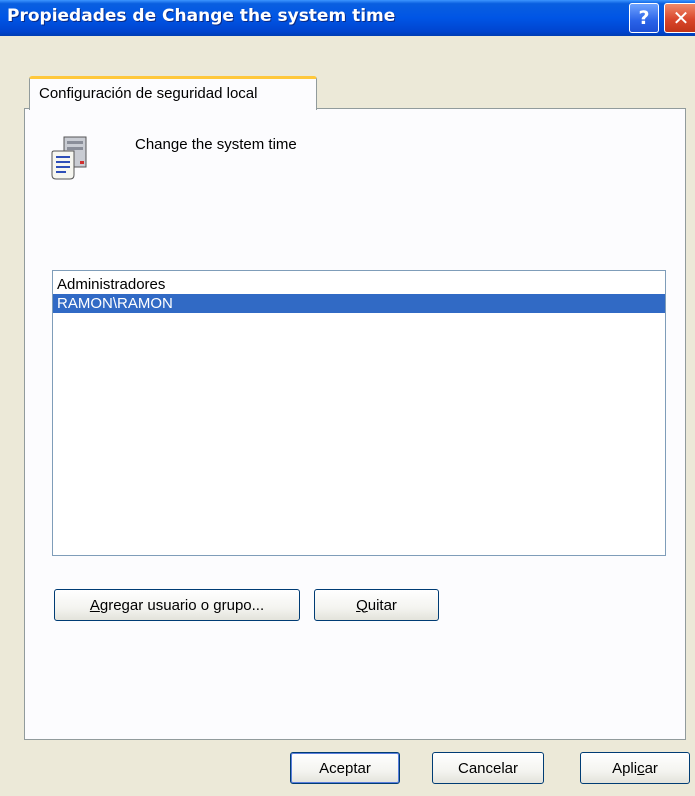 This screenshot has height=796, width=695. Describe the element at coordinates (94, 605) in the screenshot. I see `add-mnemonic: A` at that location.